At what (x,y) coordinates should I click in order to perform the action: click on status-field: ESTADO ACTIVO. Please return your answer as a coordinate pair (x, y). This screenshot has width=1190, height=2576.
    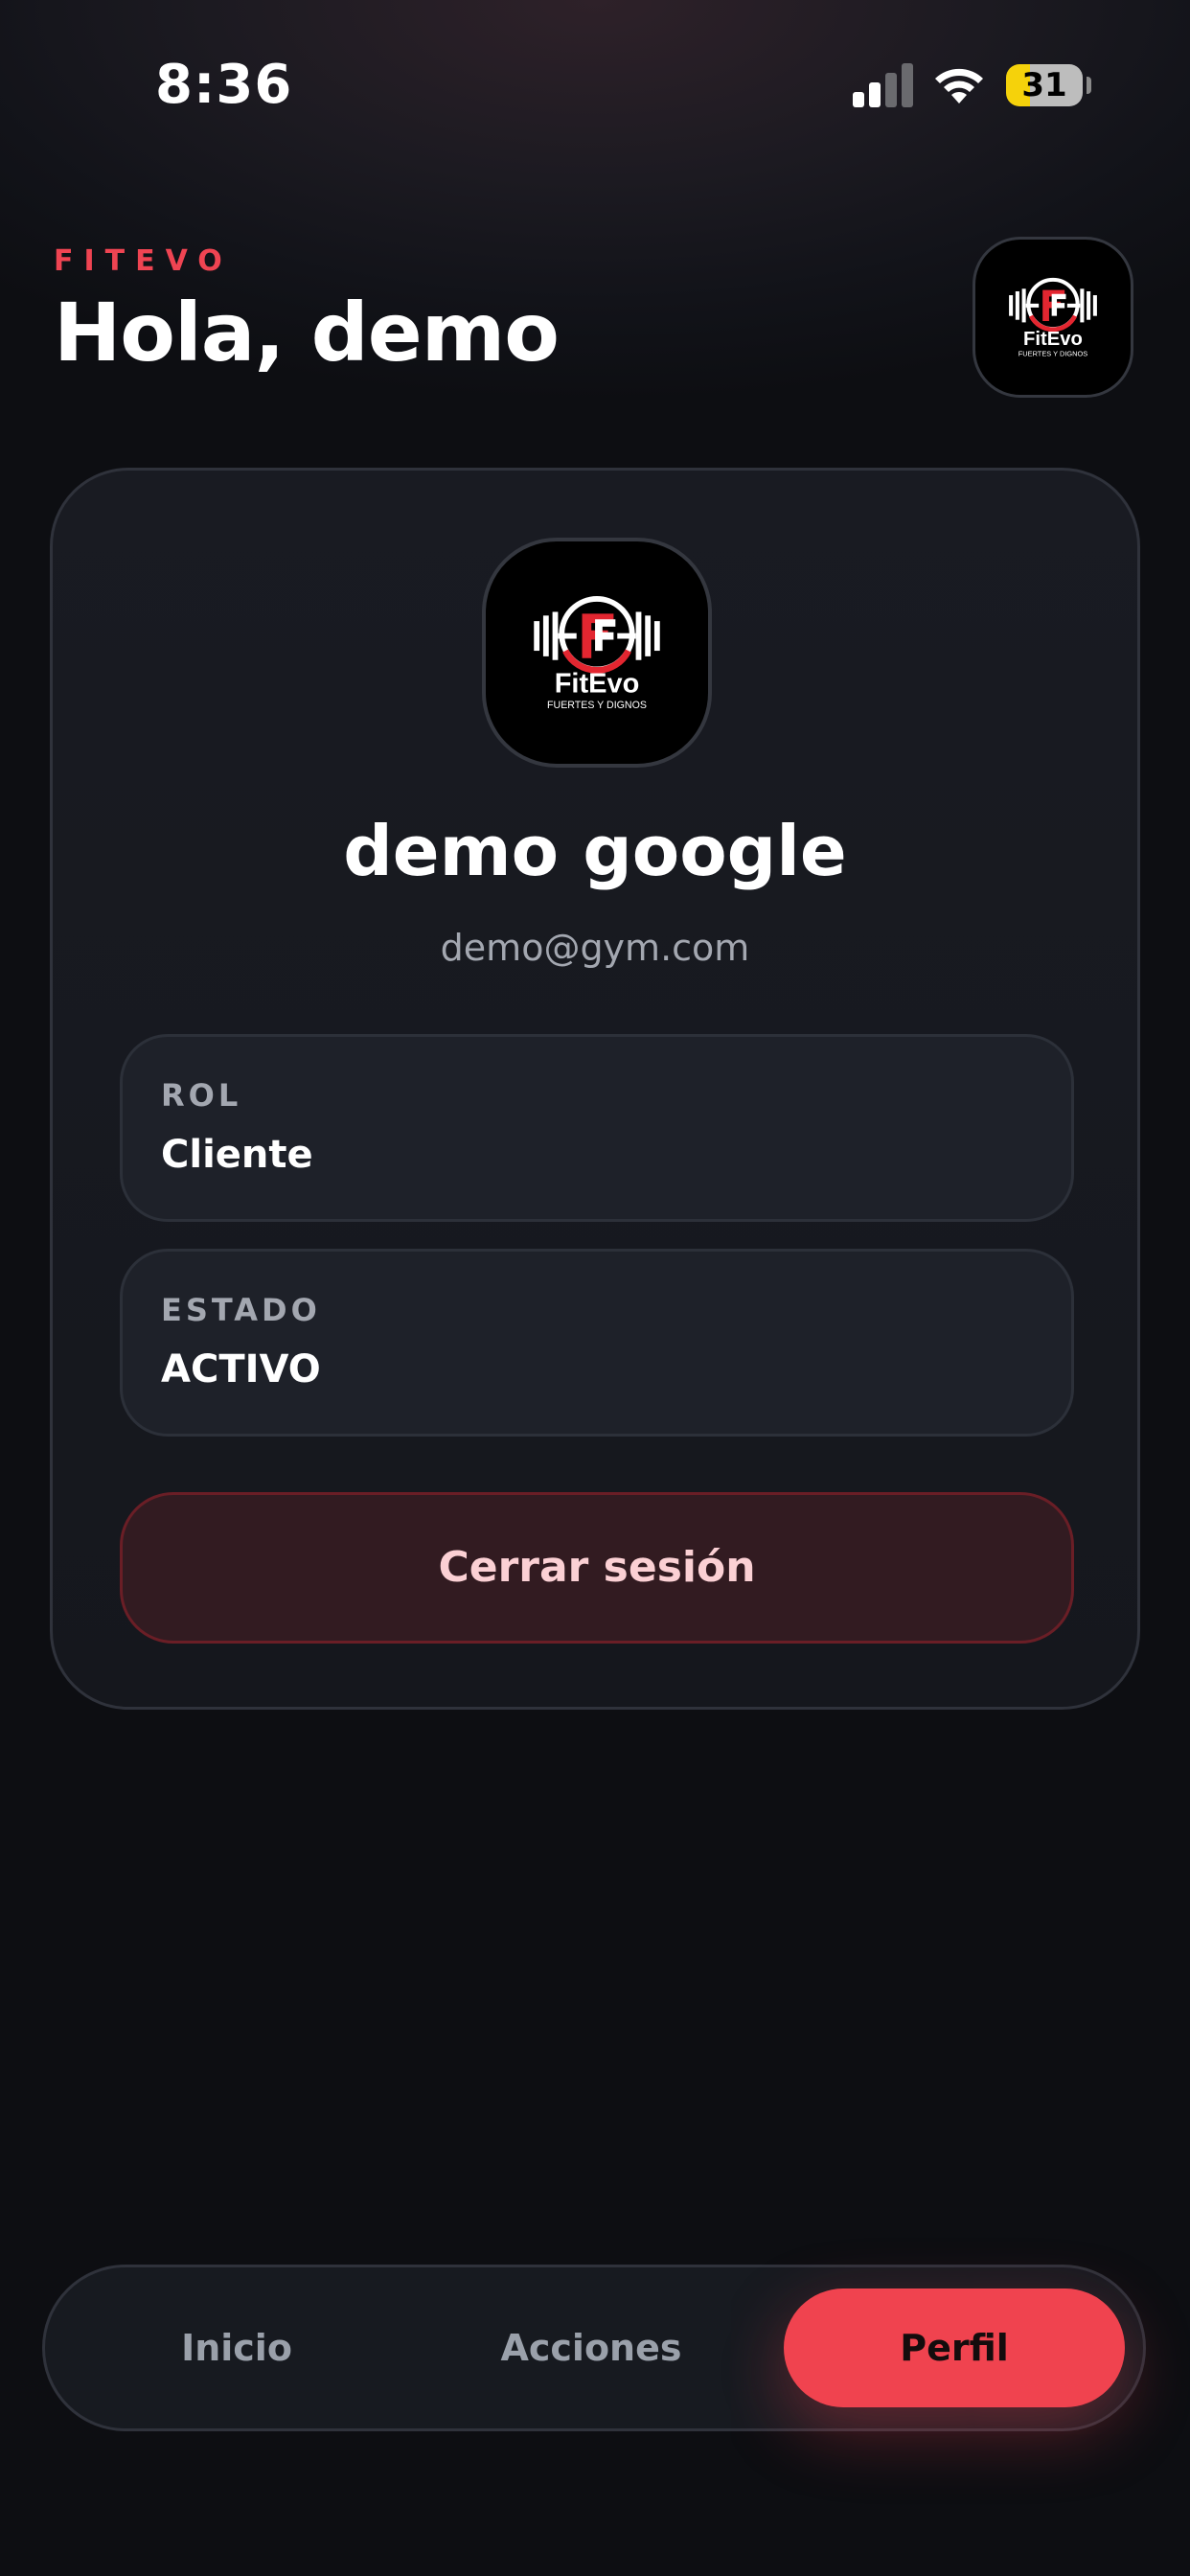
    Looking at the image, I should click on (597, 1343).